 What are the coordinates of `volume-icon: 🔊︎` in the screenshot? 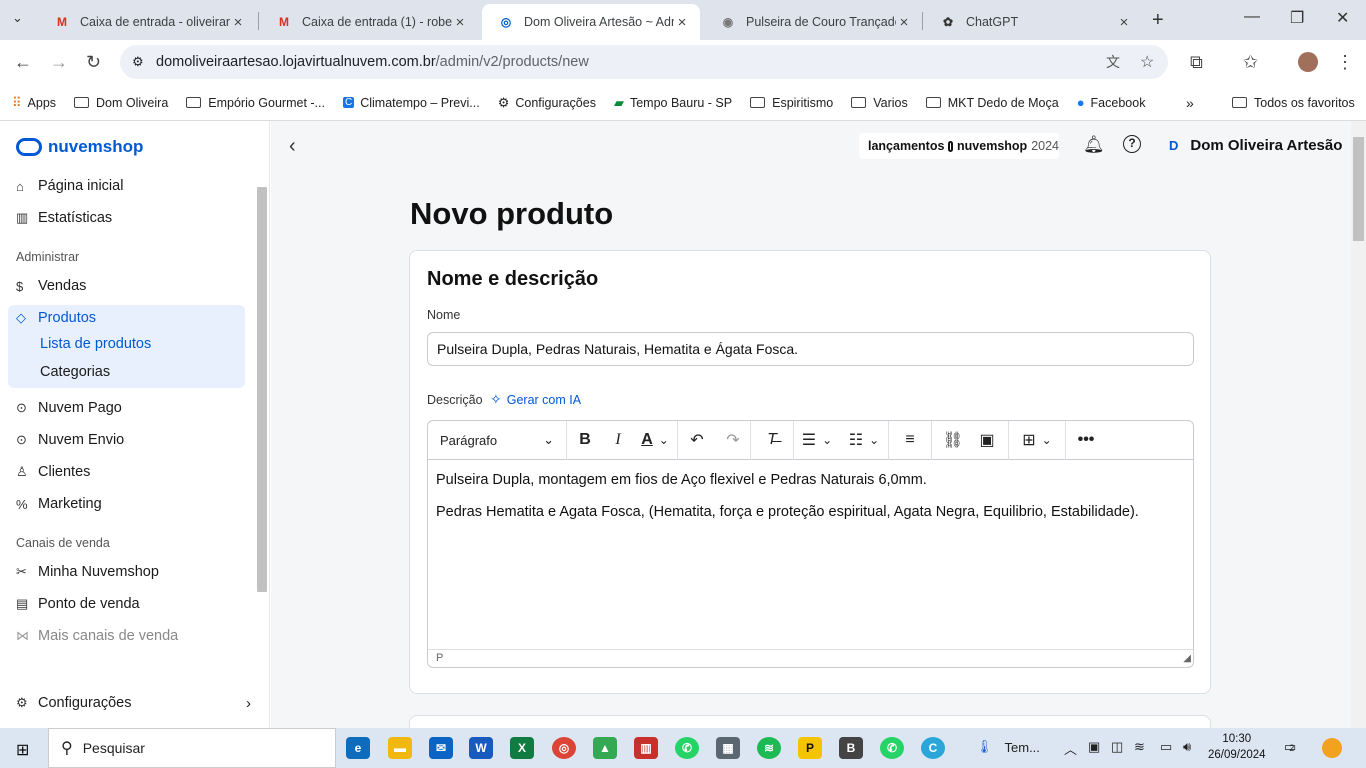 It's located at (1187, 747).